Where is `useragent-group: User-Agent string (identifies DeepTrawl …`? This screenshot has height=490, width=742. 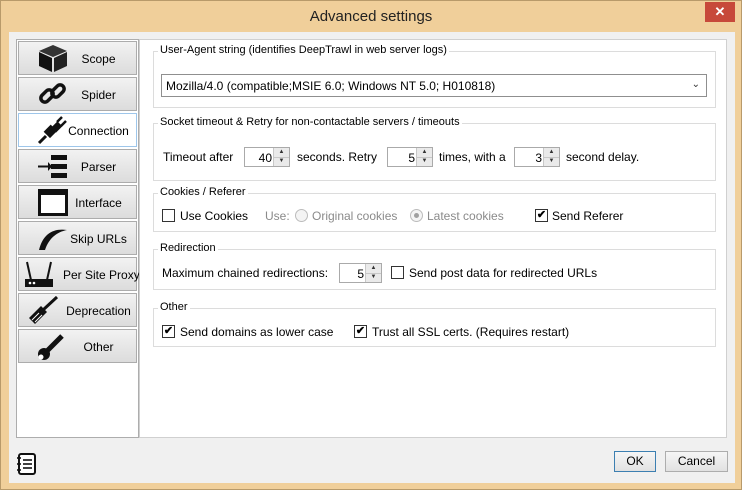 useragent-group: User-Agent string (identifies DeepTrawl … is located at coordinates (434, 76).